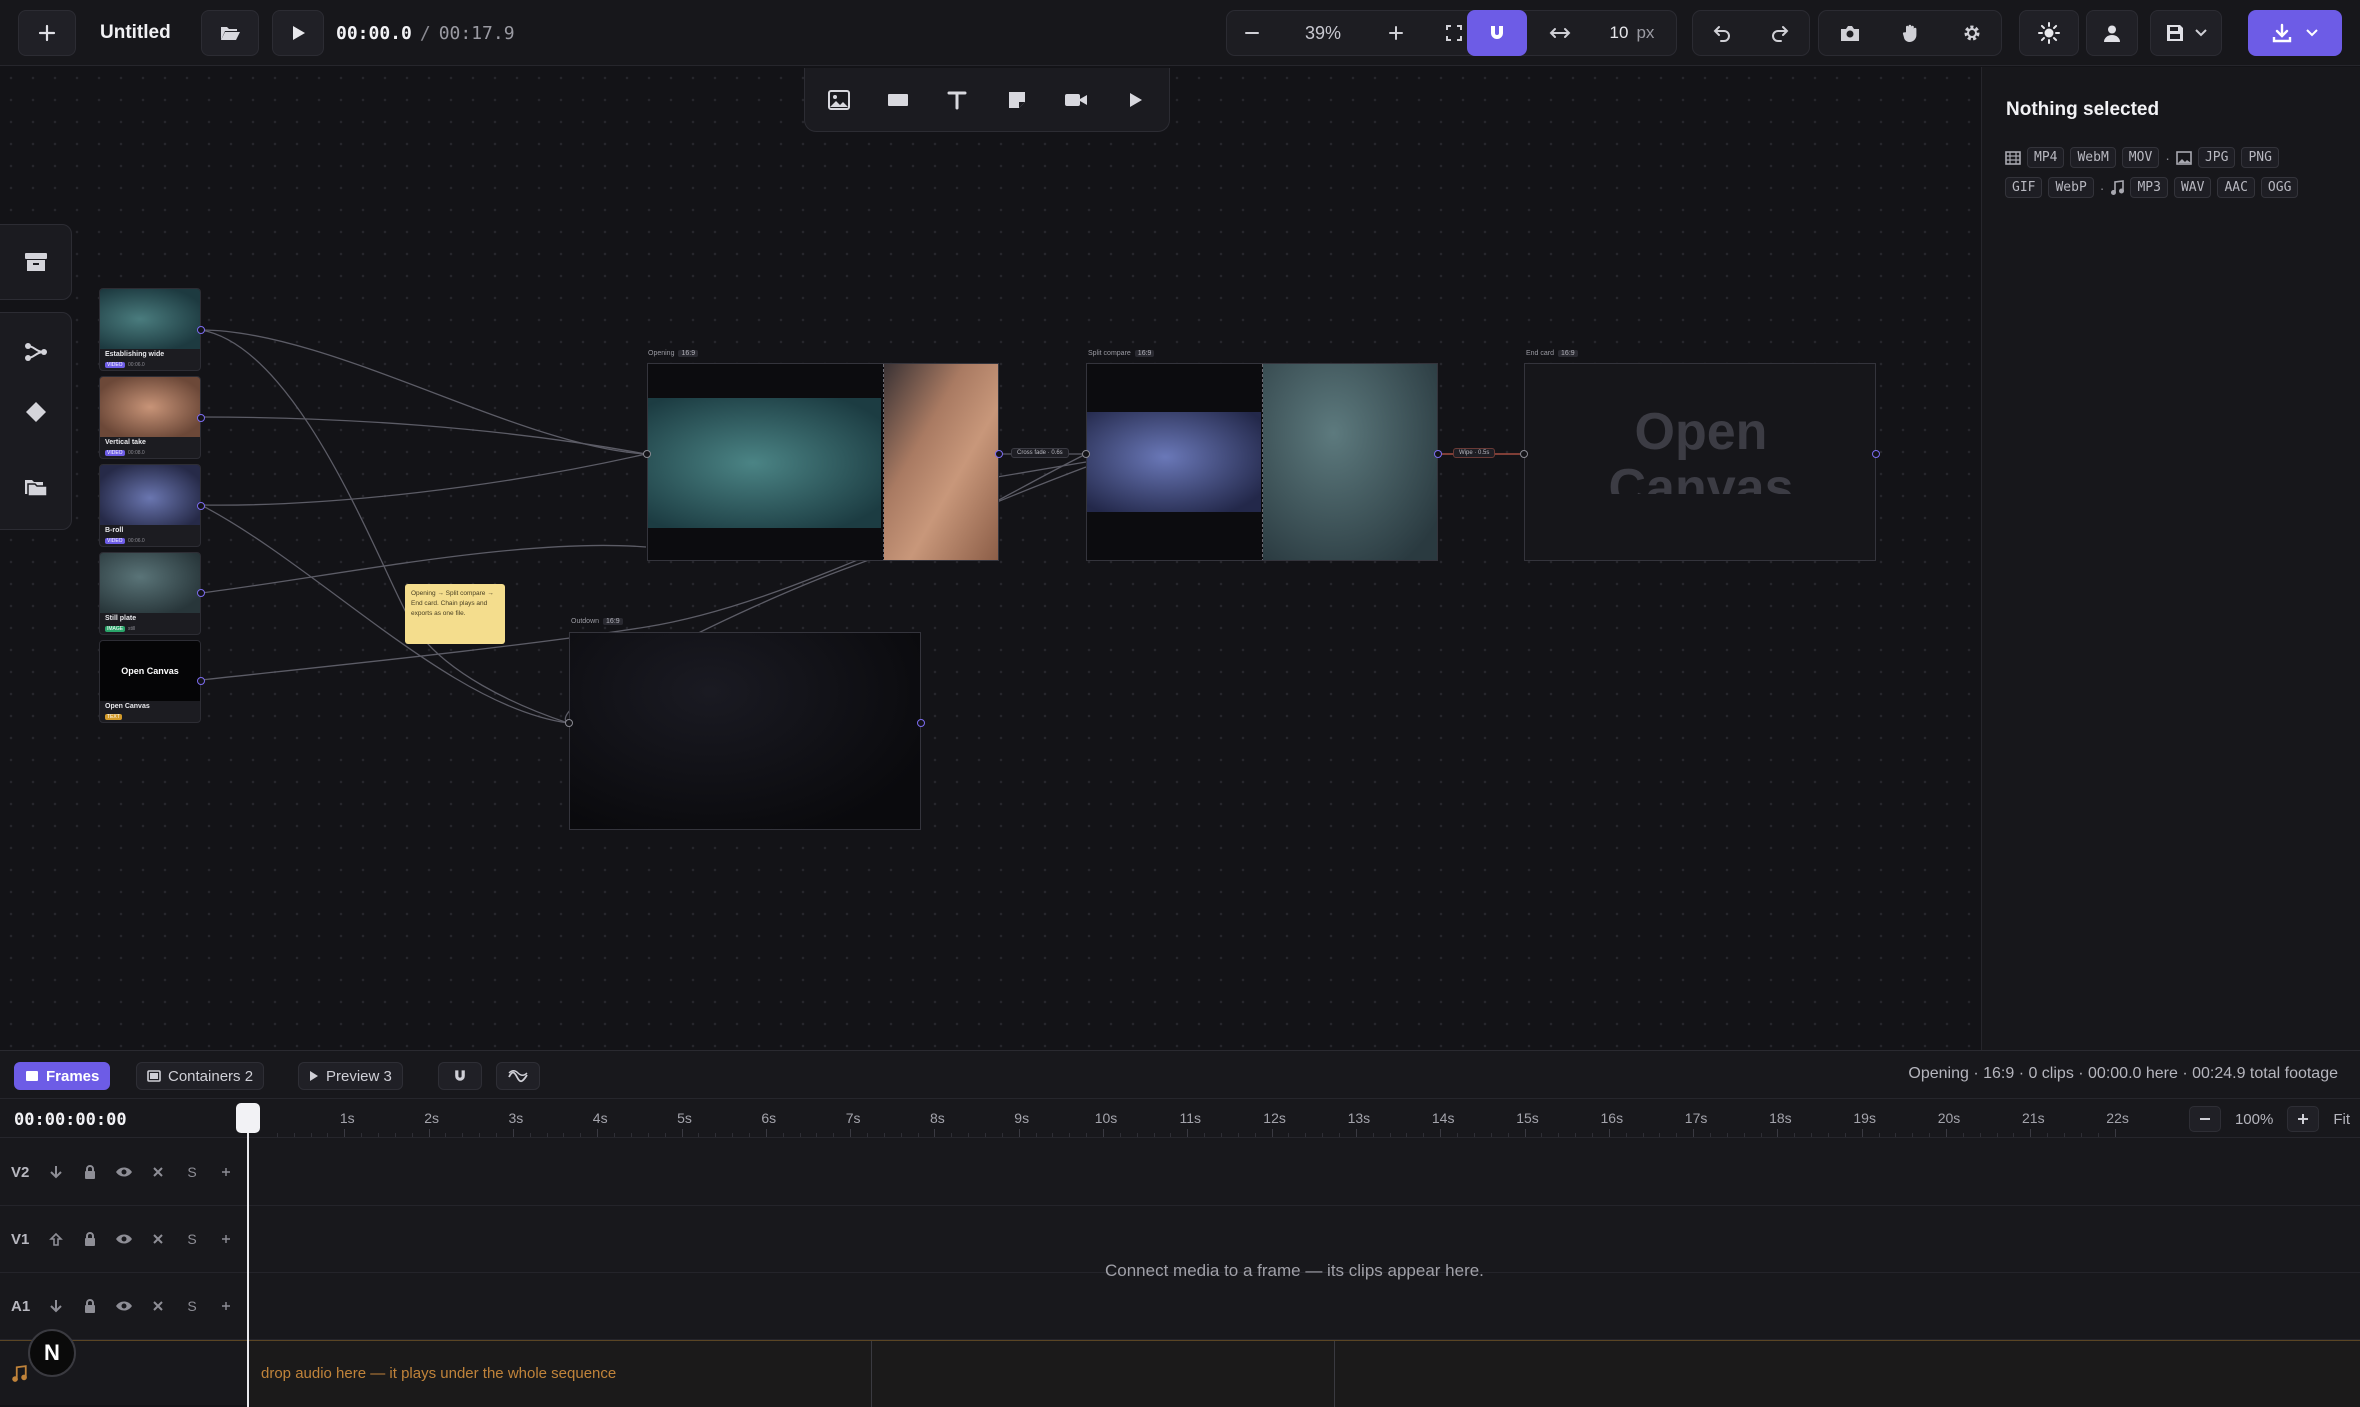 Image resolution: width=2360 pixels, height=1407 pixels. Describe the element at coordinates (248, 1118) in the screenshot. I see `playhead-handle` at that location.